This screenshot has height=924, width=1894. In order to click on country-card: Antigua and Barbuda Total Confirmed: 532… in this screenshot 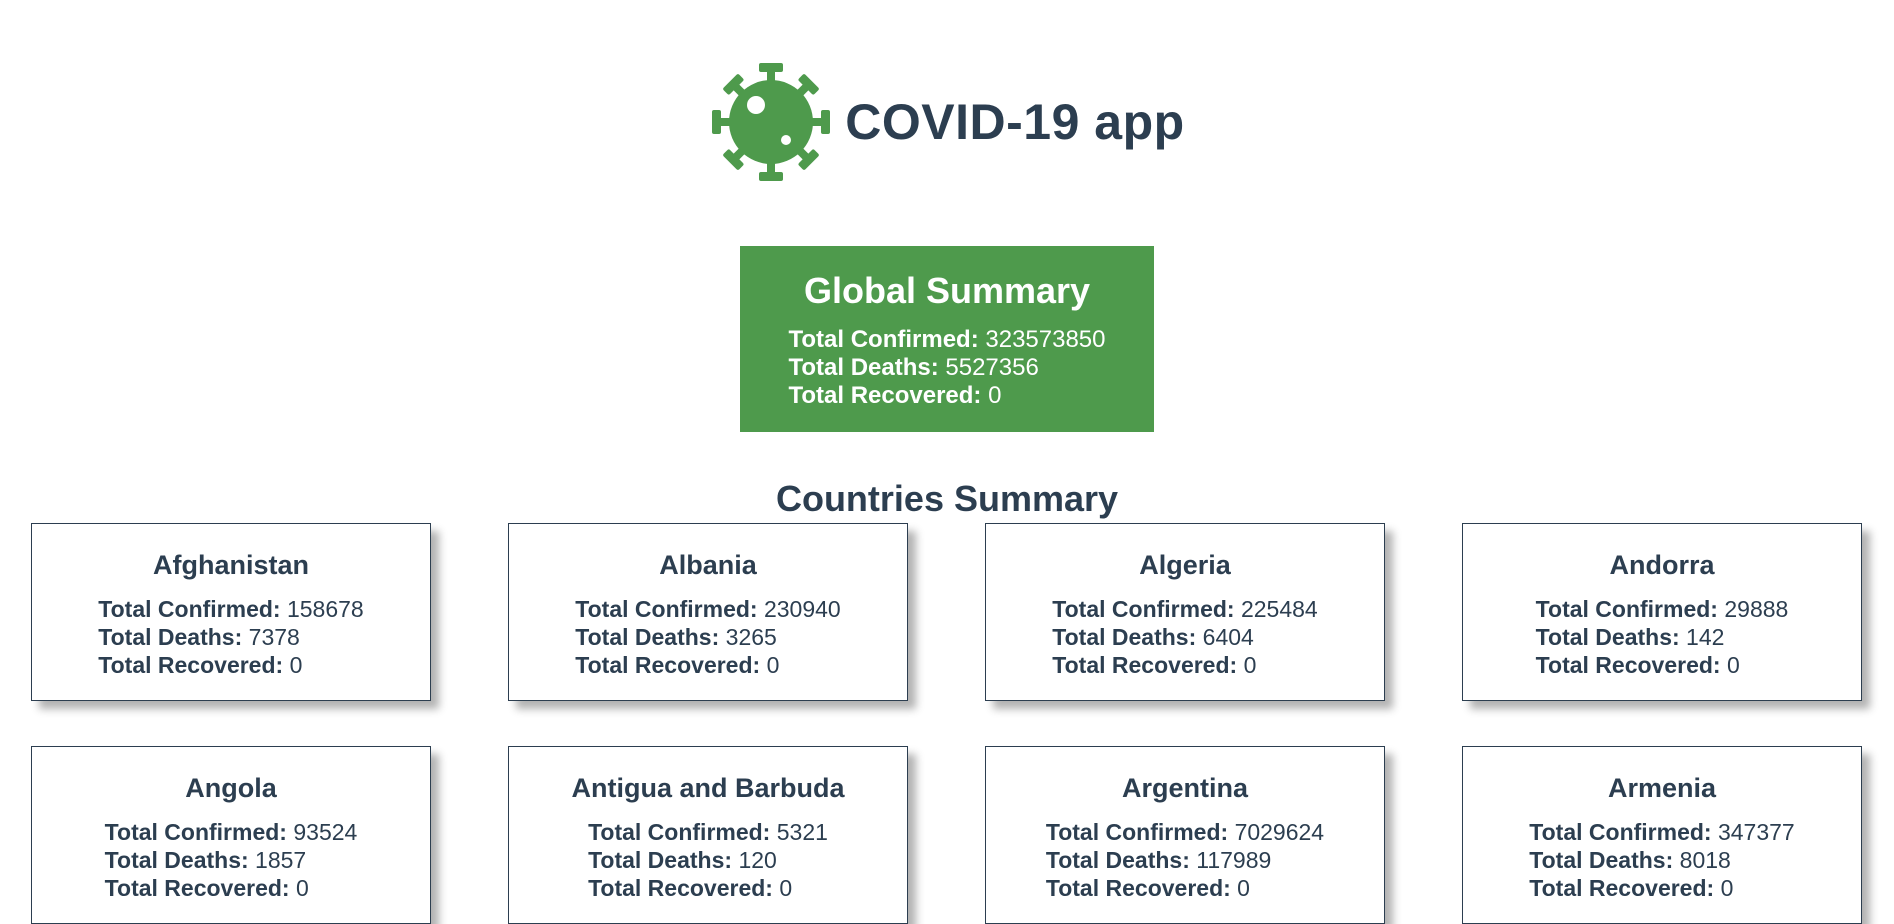, I will do `click(708, 835)`.